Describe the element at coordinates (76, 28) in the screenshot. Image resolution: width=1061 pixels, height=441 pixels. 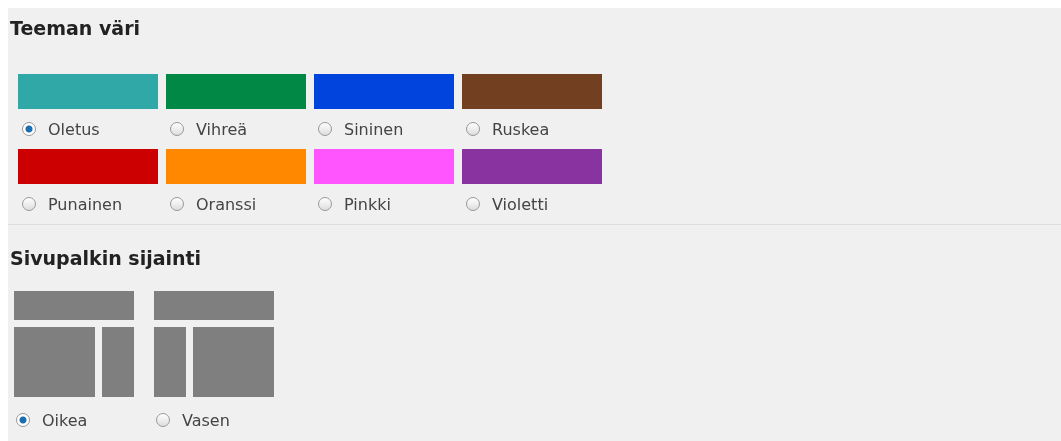
I see `section-title: Teeman väri` at that location.